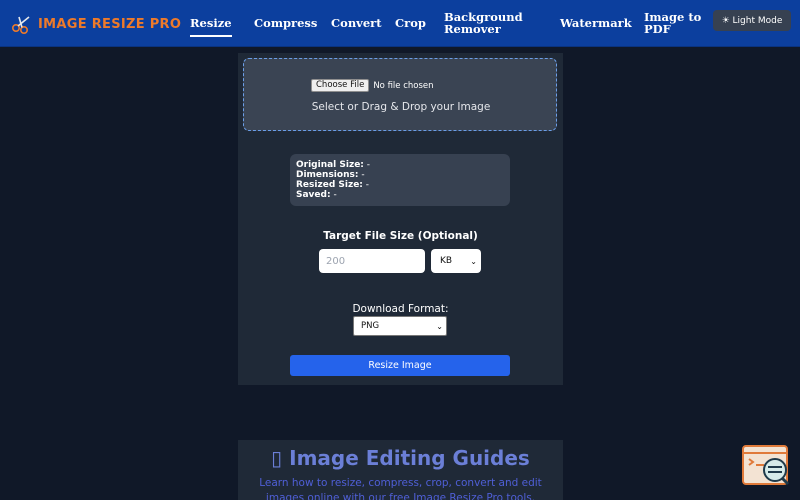  I want to click on scissors-icon, so click(20, 25).